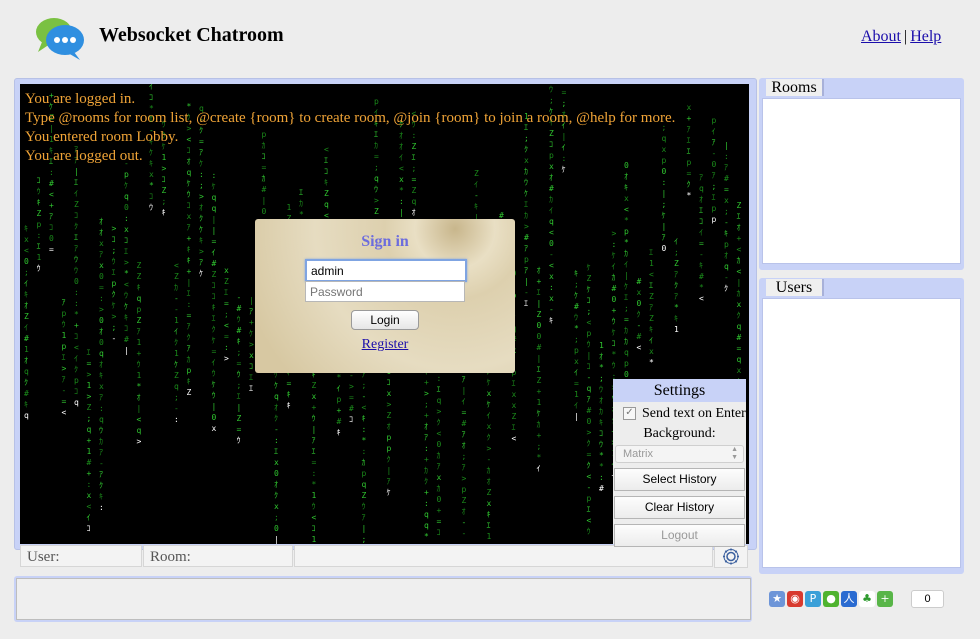 Image resolution: width=980 pixels, height=639 pixels. Describe the element at coordinates (629, 414) in the screenshot. I see `send-on-enter-checkbox: ✓` at that location.